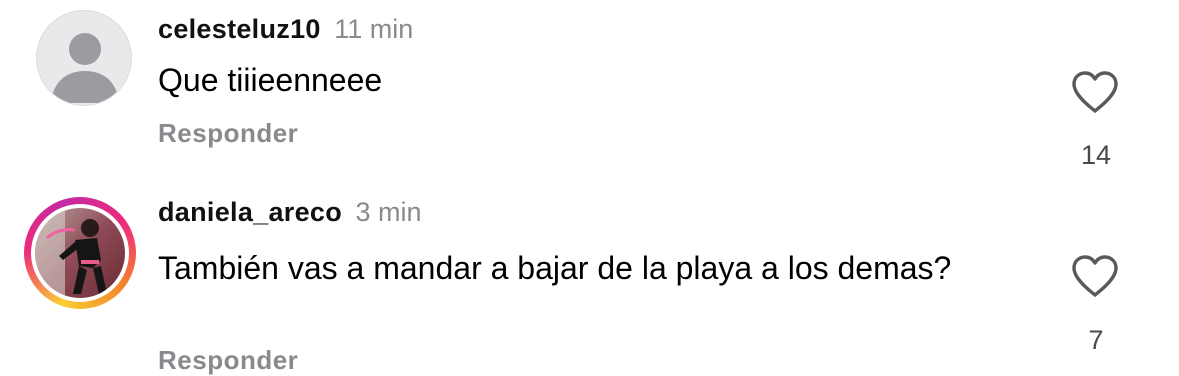 This screenshot has width=1179, height=376. What do you see at coordinates (1096, 340) in the screenshot?
I see `like-count: 7` at bounding box center [1096, 340].